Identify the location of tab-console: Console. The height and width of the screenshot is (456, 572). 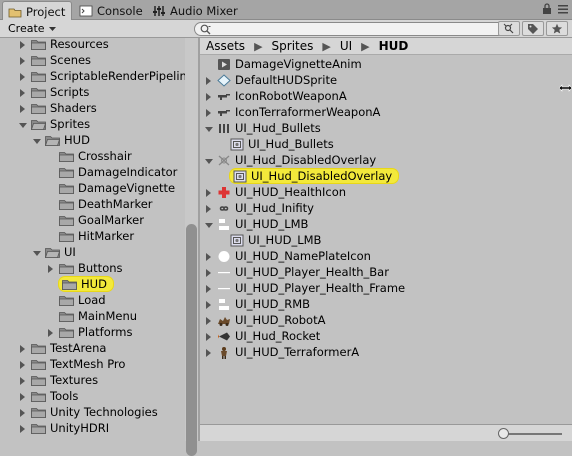
(110, 10).